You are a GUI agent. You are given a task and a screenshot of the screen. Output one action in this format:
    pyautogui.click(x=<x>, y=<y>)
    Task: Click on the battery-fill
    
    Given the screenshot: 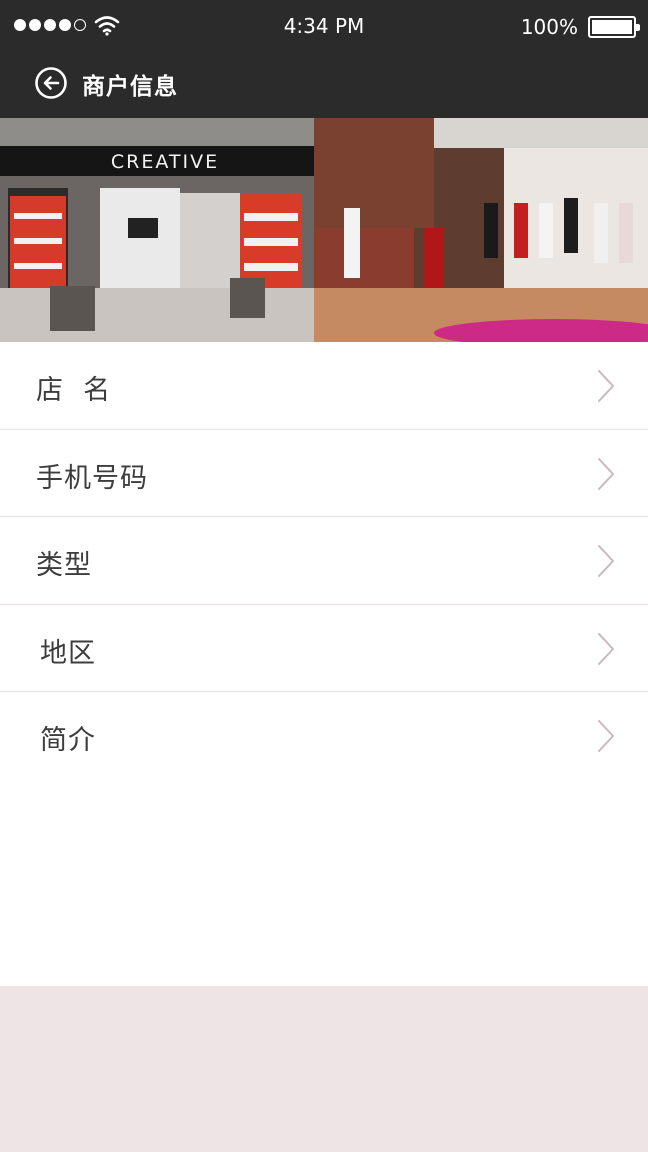 What is the action you would take?
    pyautogui.click(x=612, y=27)
    